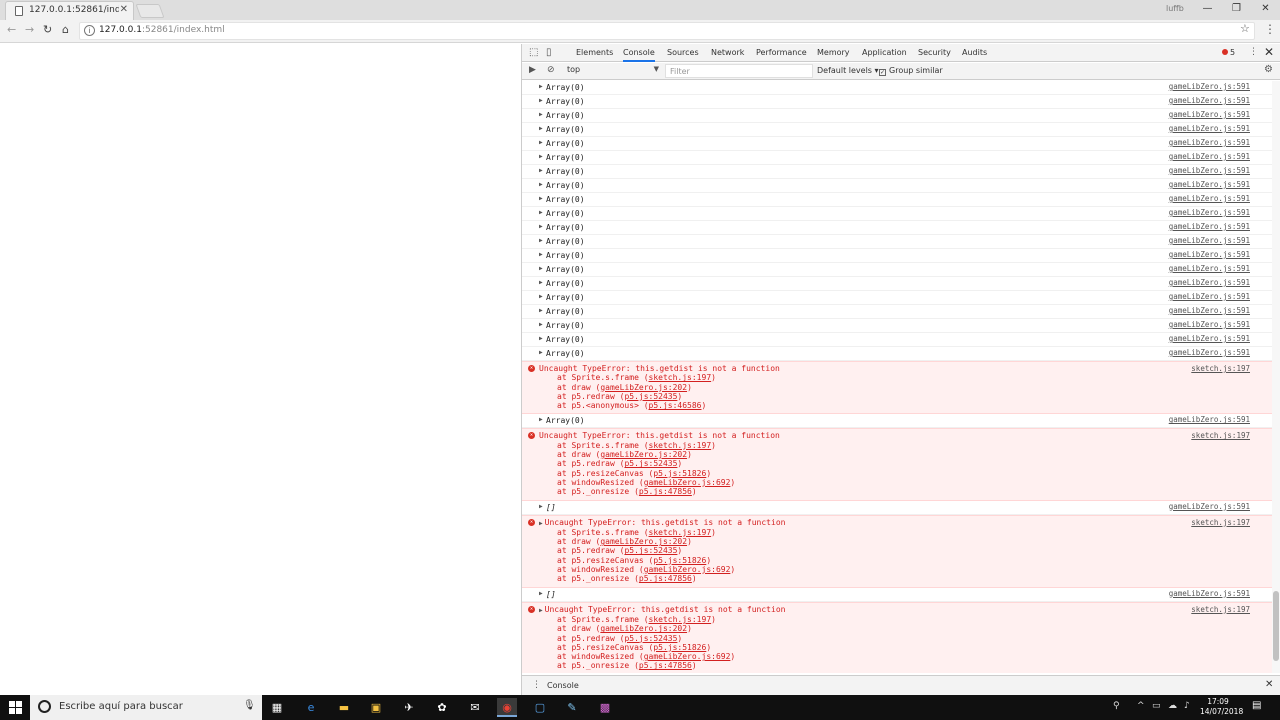 Image resolution: width=1280 pixels, height=720 pixels. Describe the element at coordinates (1269, 684) in the screenshot. I see `drawer-close-icon: ✕` at that location.